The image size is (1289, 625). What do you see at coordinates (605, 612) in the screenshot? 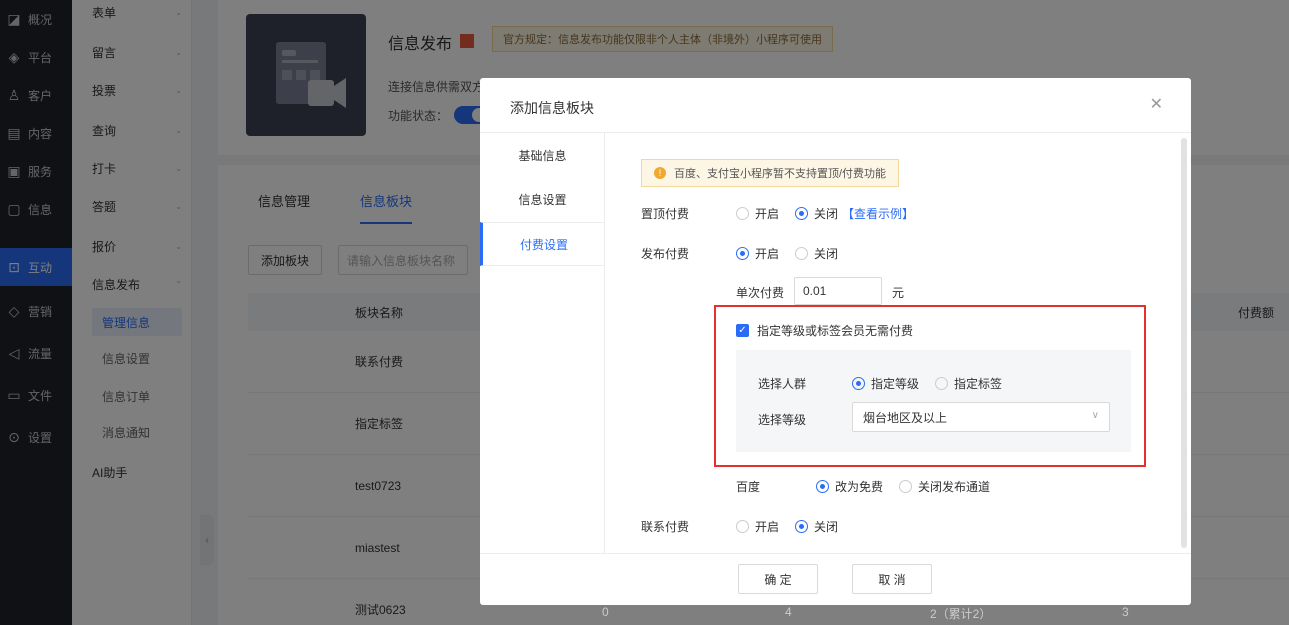
I see `row-value: 0` at bounding box center [605, 612].